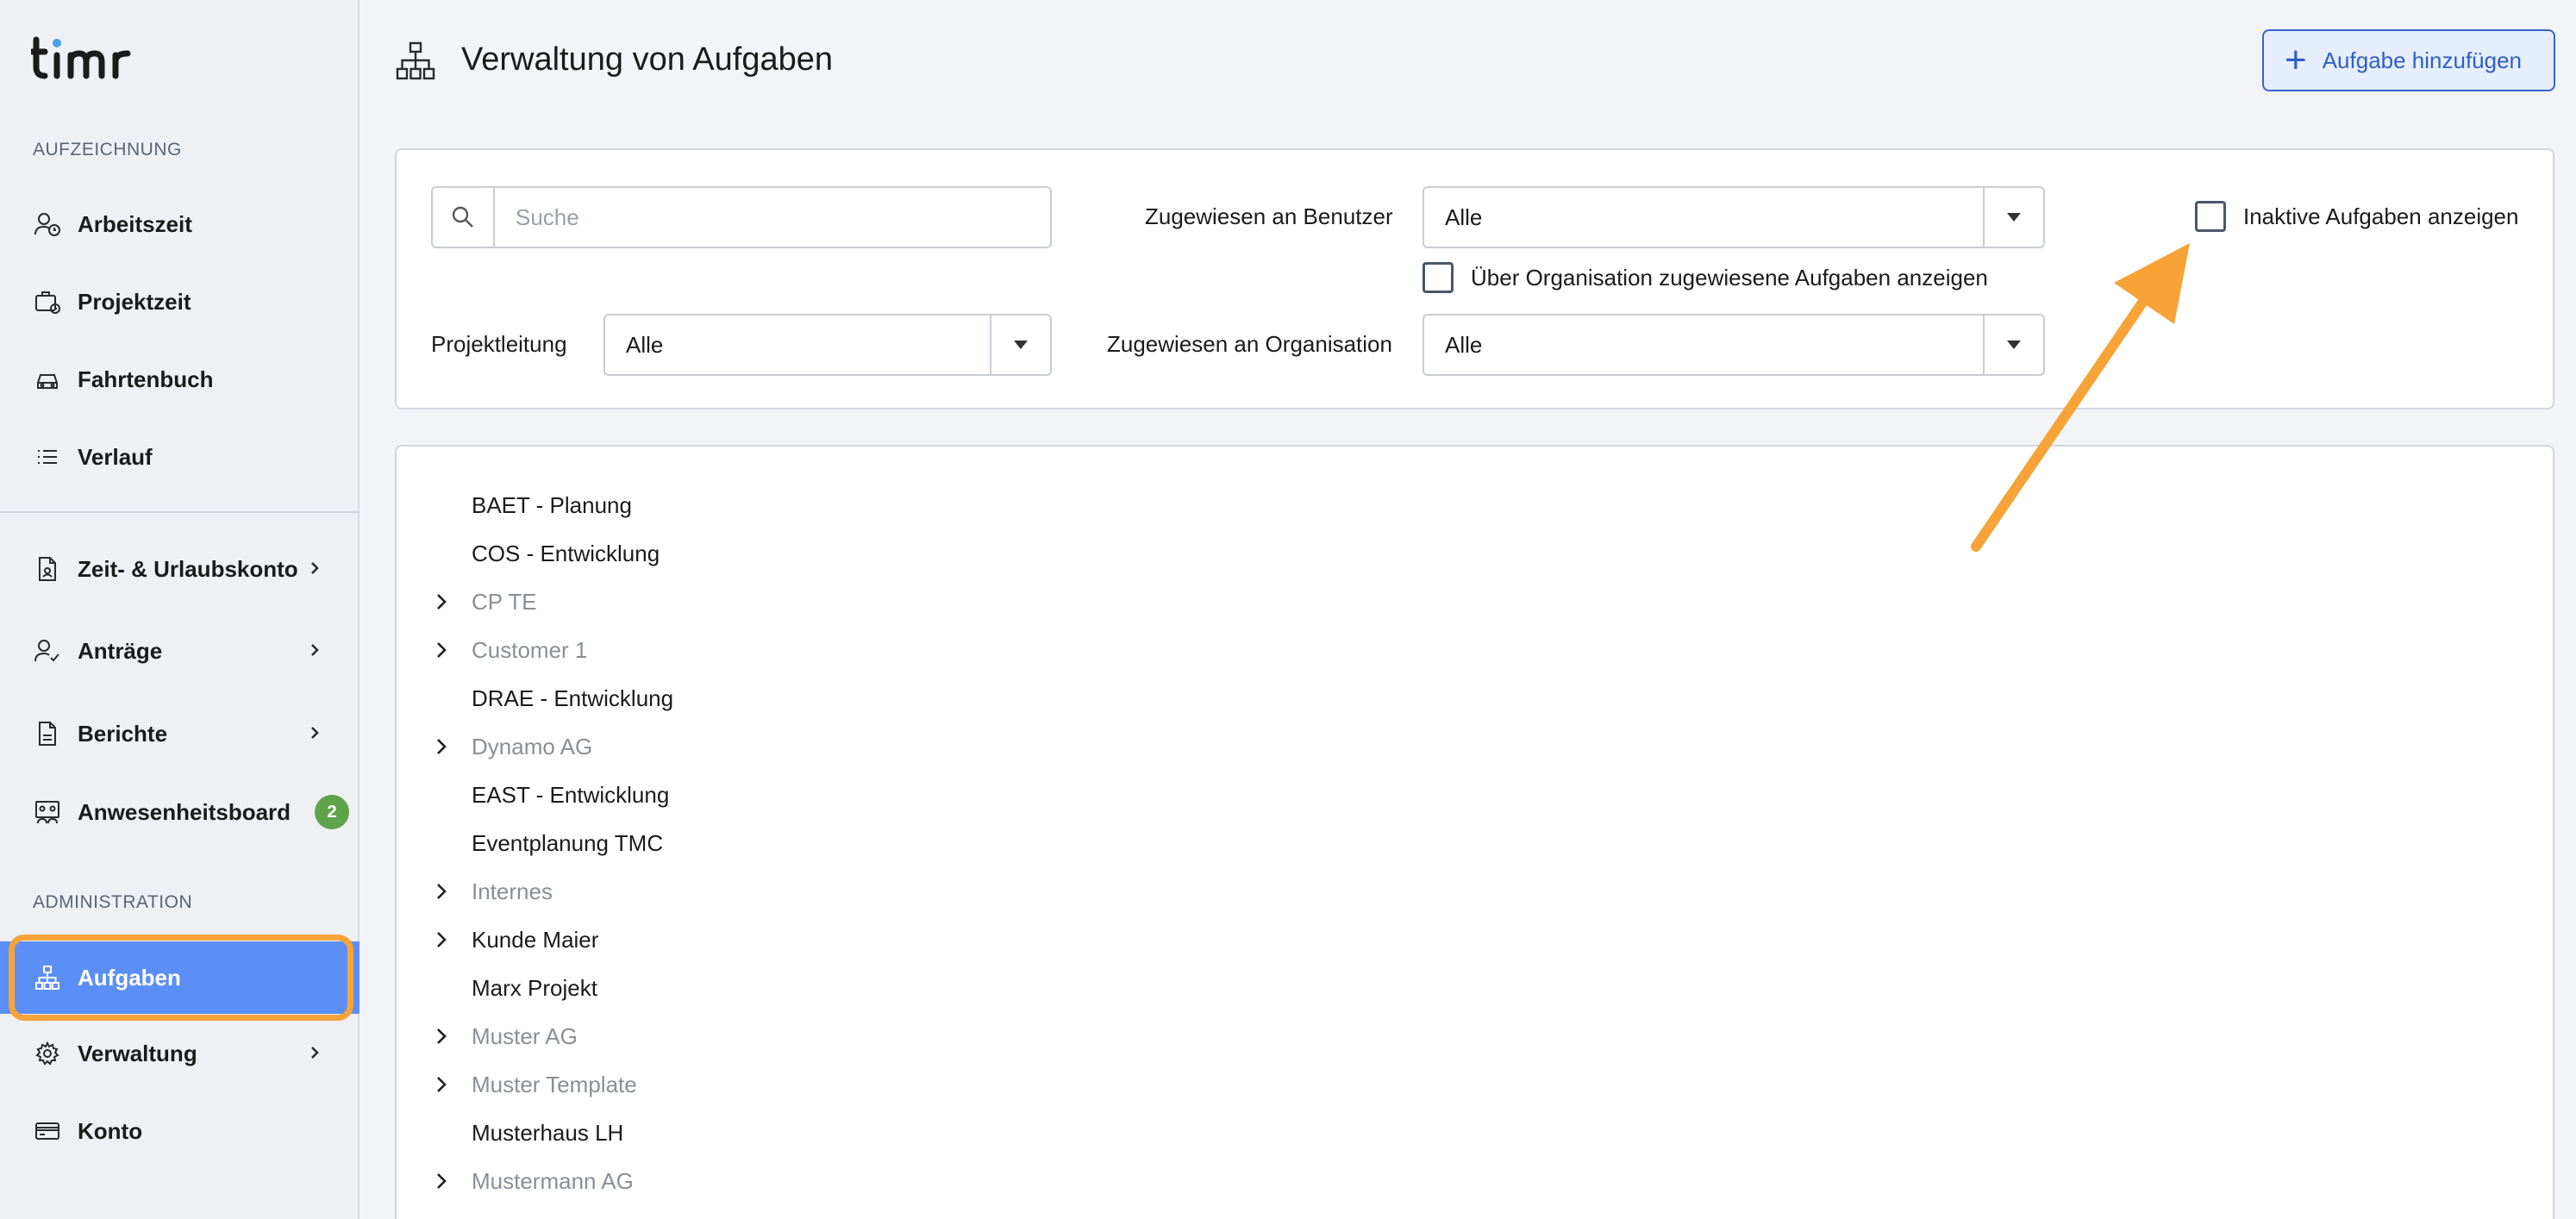  What do you see at coordinates (568, 842) in the screenshot?
I see `tree-row-label: Eventplanung TMC` at bounding box center [568, 842].